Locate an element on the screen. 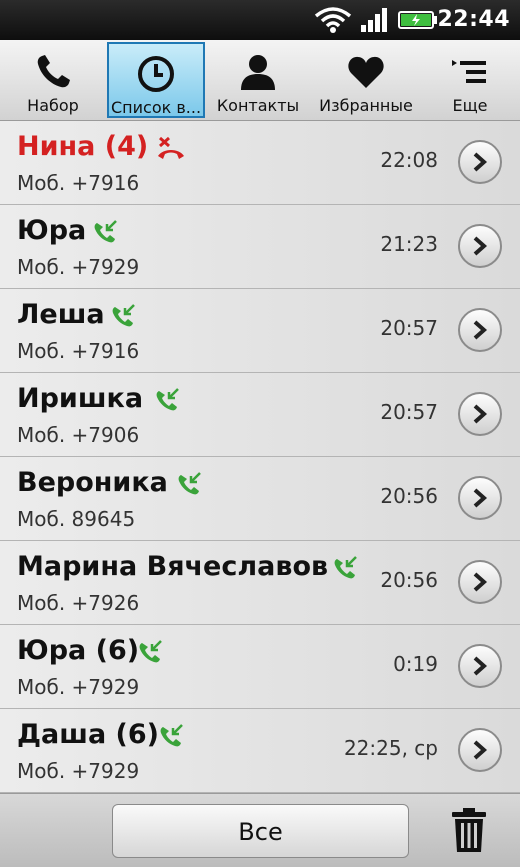  tab-more: Еще is located at coordinates (470, 80).